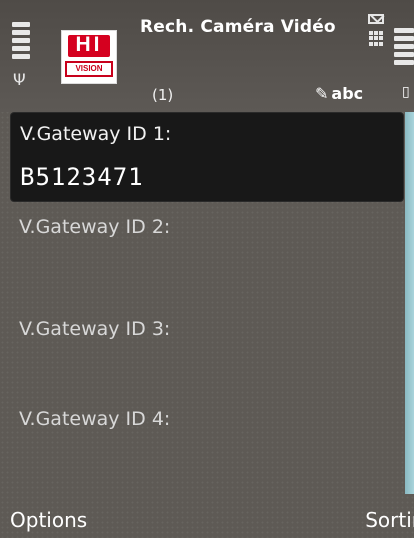 The width and height of the screenshot is (414, 538). What do you see at coordinates (96, 134) in the screenshot?
I see `gateway-id-1-label: V.Gateway ID 1:` at bounding box center [96, 134].